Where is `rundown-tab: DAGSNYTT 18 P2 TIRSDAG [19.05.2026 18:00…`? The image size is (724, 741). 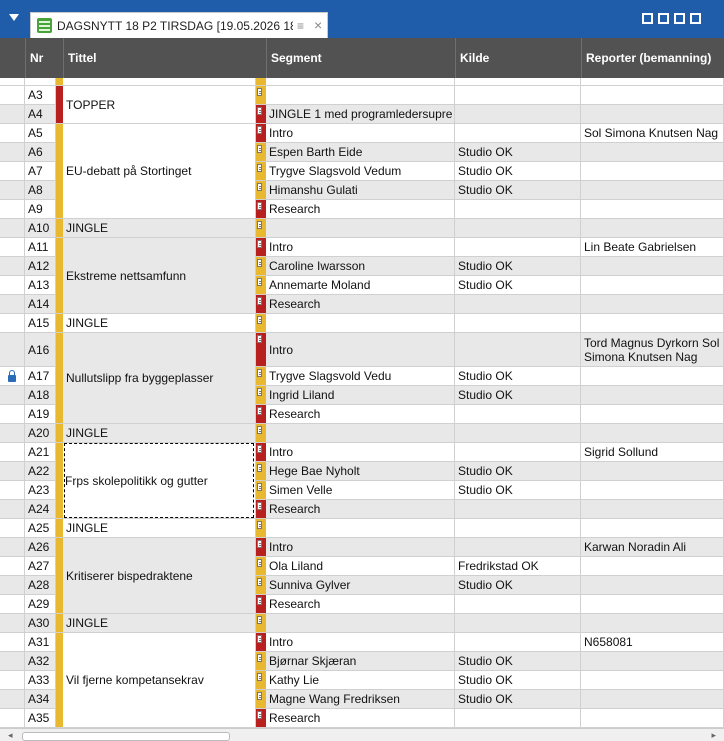 rundown-tab: DAGSNYTT 18 P2 TIRSDAG [19.05.2026 18:00… is located at coordinates (179, 25).